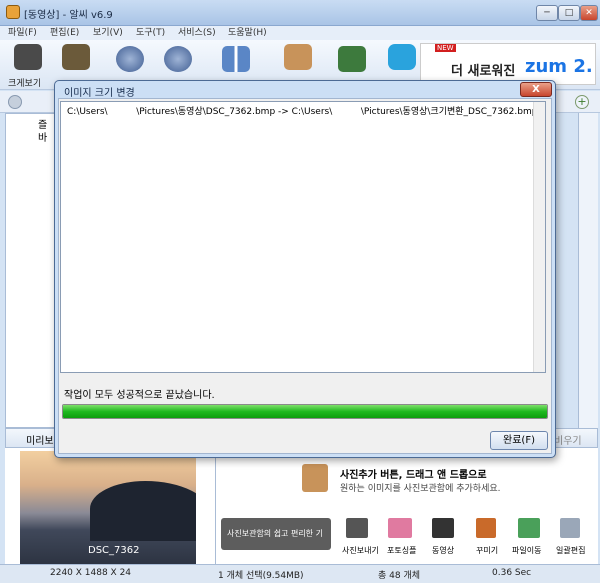  I want to click on rotate-right-icon, so click(178, 59).